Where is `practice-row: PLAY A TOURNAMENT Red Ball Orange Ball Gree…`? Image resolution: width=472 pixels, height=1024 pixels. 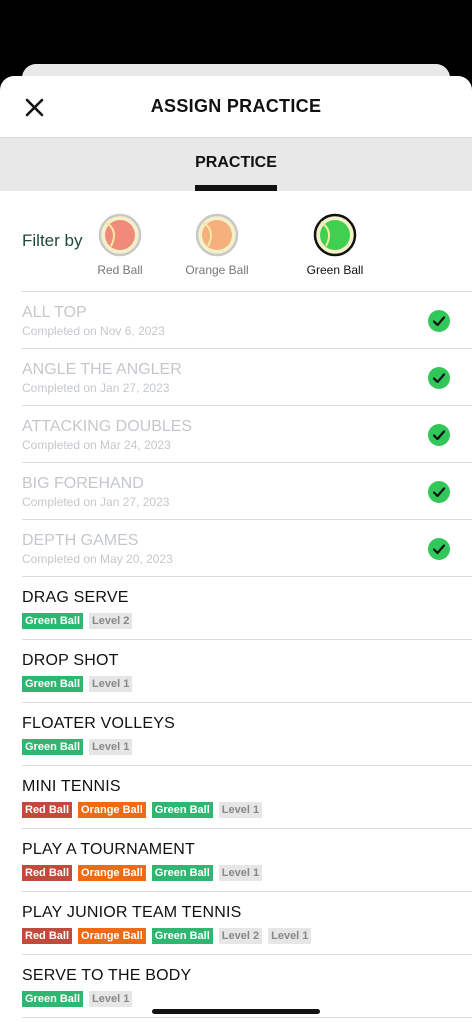
practice-row: PLAY A TOURNAMENT Red Ball Orange Ball Gree… is located at coordinates (247, 860).